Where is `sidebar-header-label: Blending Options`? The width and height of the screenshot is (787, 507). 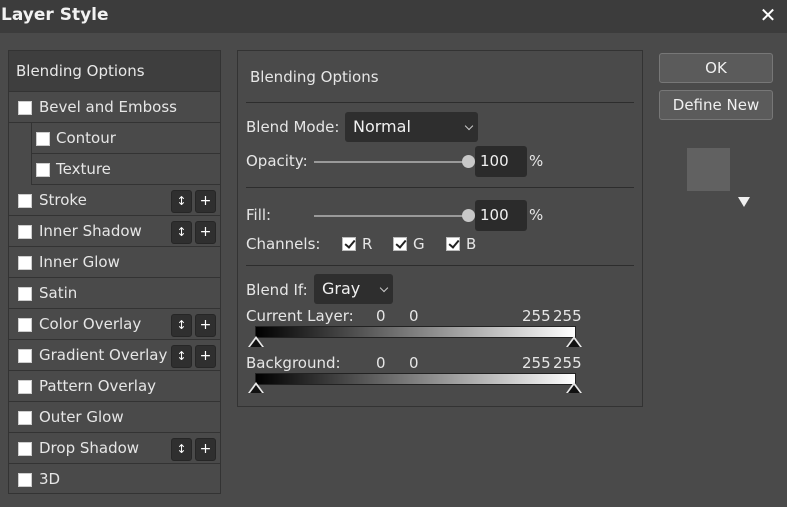 sidebar-header-label: Blending Options is located at coordinates (80, 71).